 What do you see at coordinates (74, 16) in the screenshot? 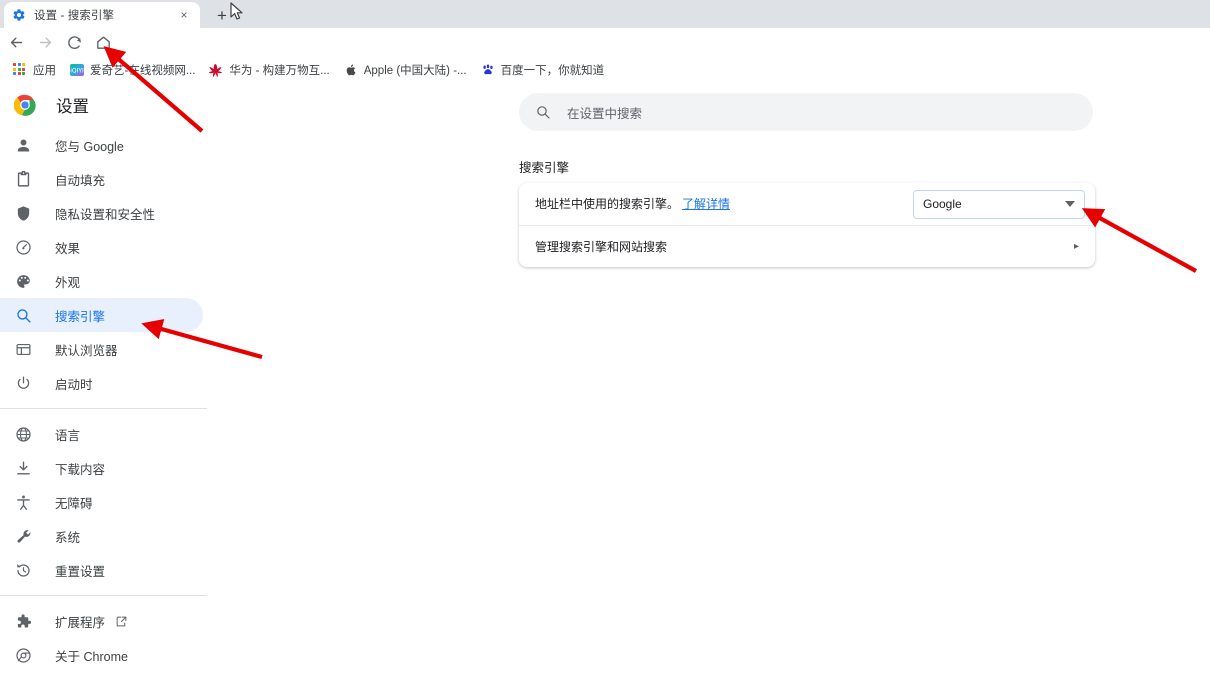
I see `tab-title: 设置 - 搜索引擎` at bounding box center [74, 16].